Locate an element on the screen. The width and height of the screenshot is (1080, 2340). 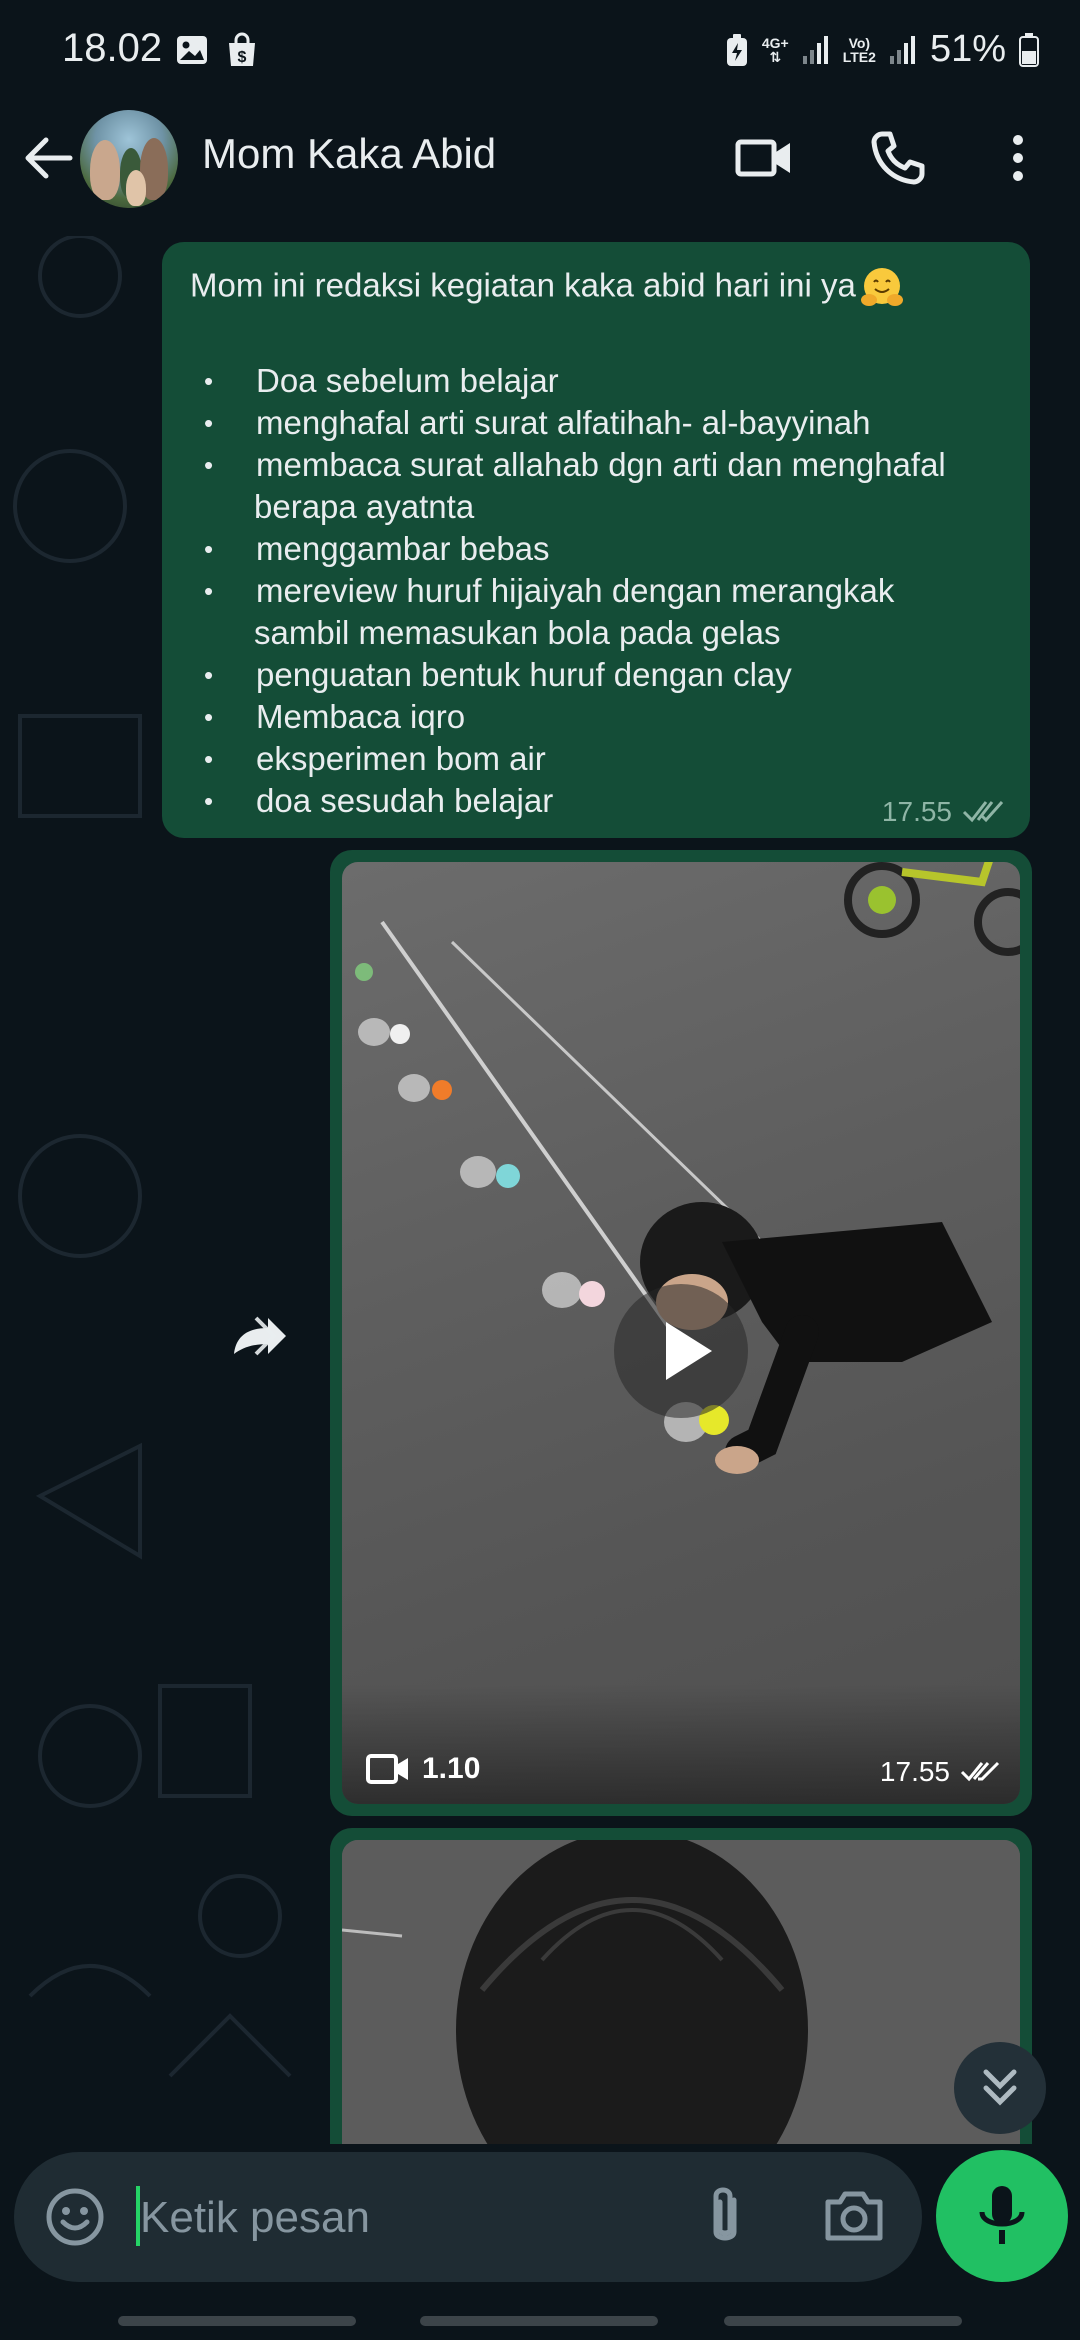
microphone-icon is located at coordinates (1002, 2215).